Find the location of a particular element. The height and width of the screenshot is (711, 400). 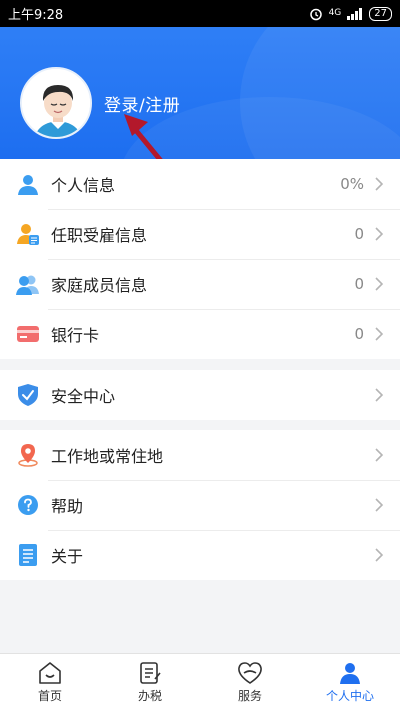

tab-home: 首页 is located at coordinates (50, 682).